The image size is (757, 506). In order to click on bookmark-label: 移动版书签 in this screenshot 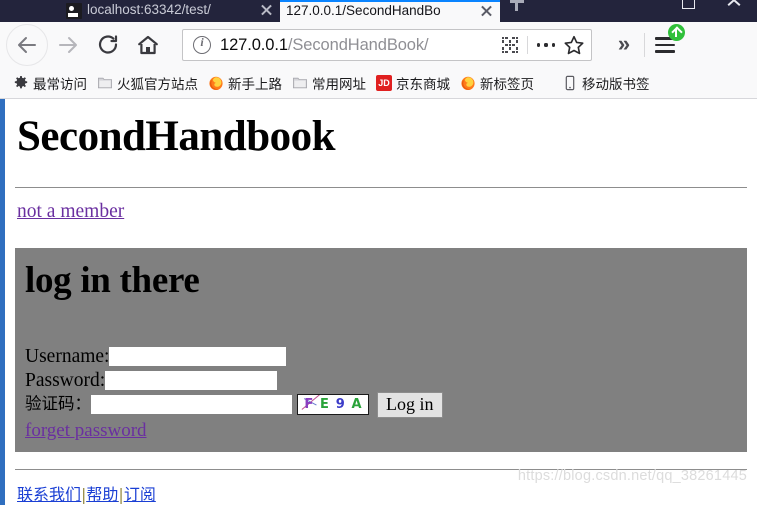, I will do `click(616, 85)`.